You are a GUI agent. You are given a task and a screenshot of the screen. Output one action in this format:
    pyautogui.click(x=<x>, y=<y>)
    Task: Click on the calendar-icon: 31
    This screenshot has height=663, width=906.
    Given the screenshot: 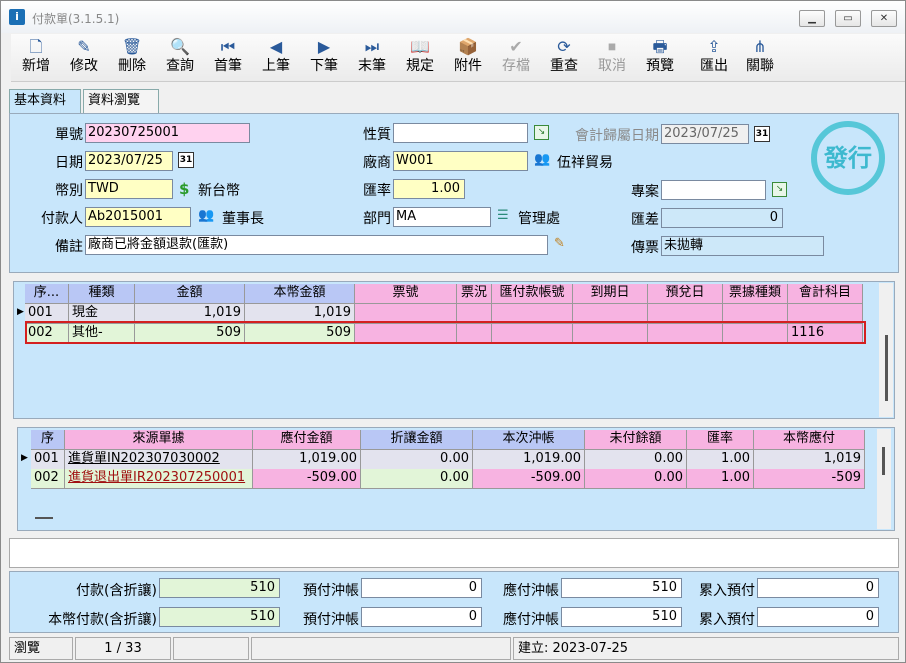 What is the action you would take?
    pyautogui.click(x=186, y=160)
    